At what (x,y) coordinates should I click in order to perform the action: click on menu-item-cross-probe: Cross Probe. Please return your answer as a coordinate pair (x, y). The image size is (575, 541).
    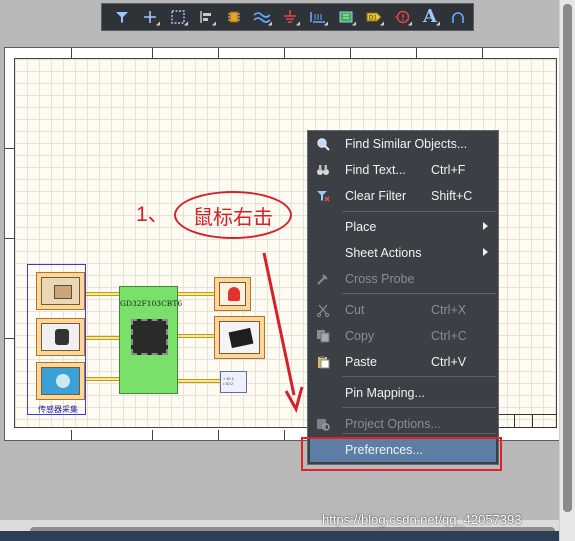
    Looking at the image, I should click on (403, 279).